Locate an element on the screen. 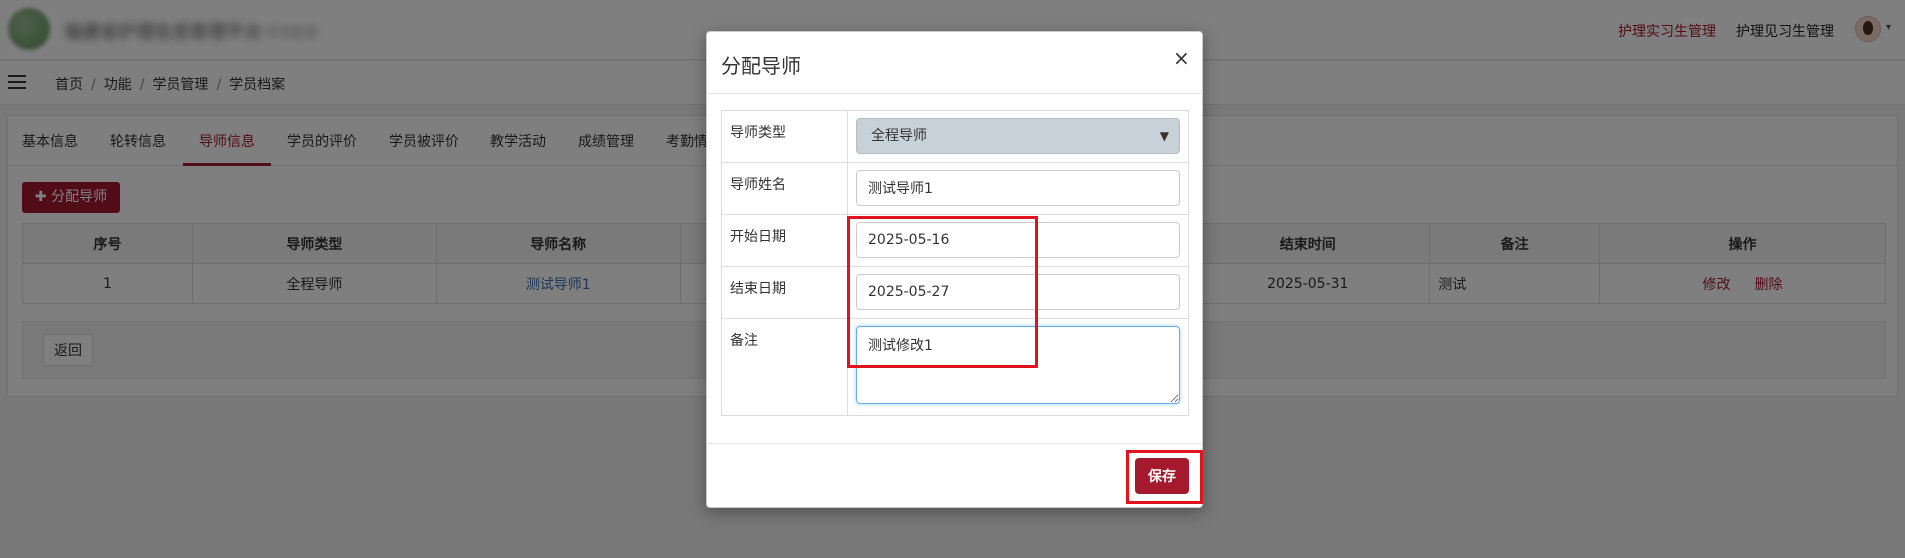 The width and height of the screenshot is (1905, 558). note-textarea: 测试修改1 is located at coordinates (1018, 365).